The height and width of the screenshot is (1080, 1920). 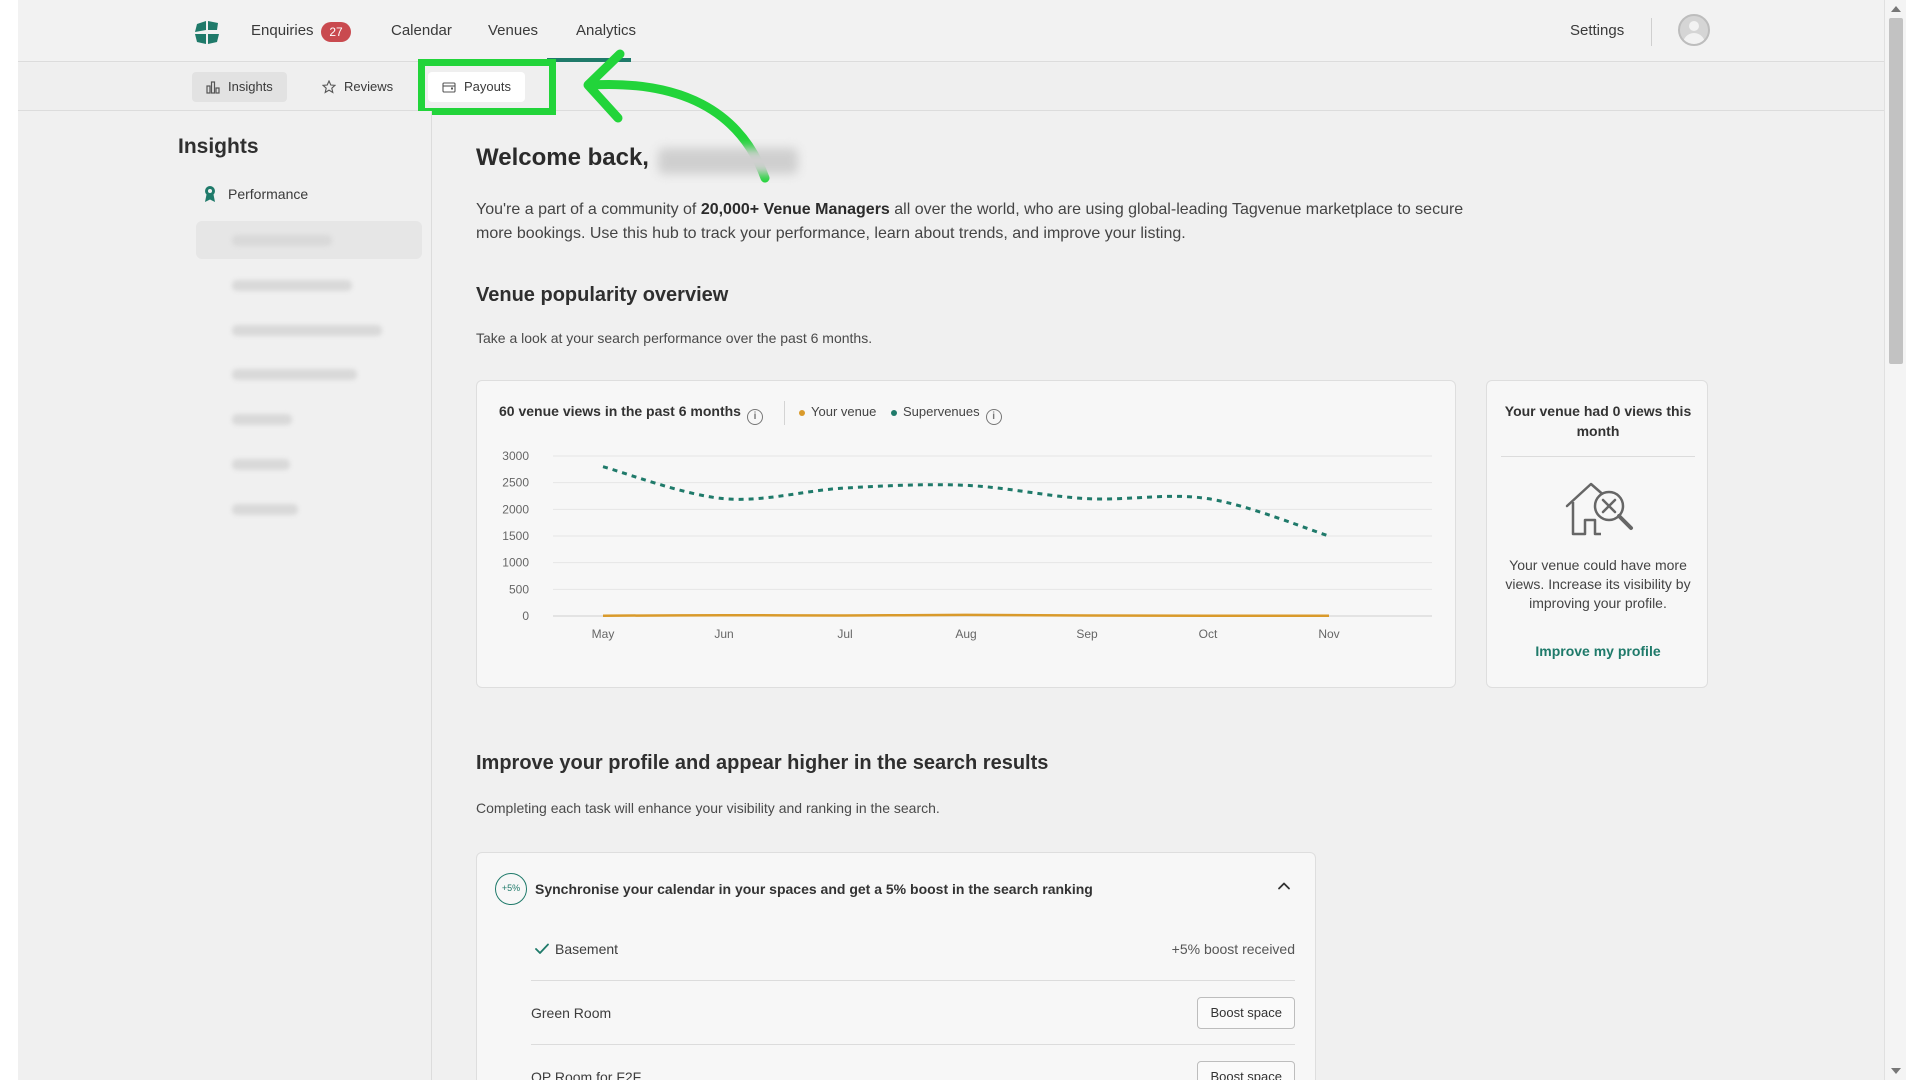 I want to click on intro-text-bold: 20,000+ Venue Managers, so click(x=795, y=209).